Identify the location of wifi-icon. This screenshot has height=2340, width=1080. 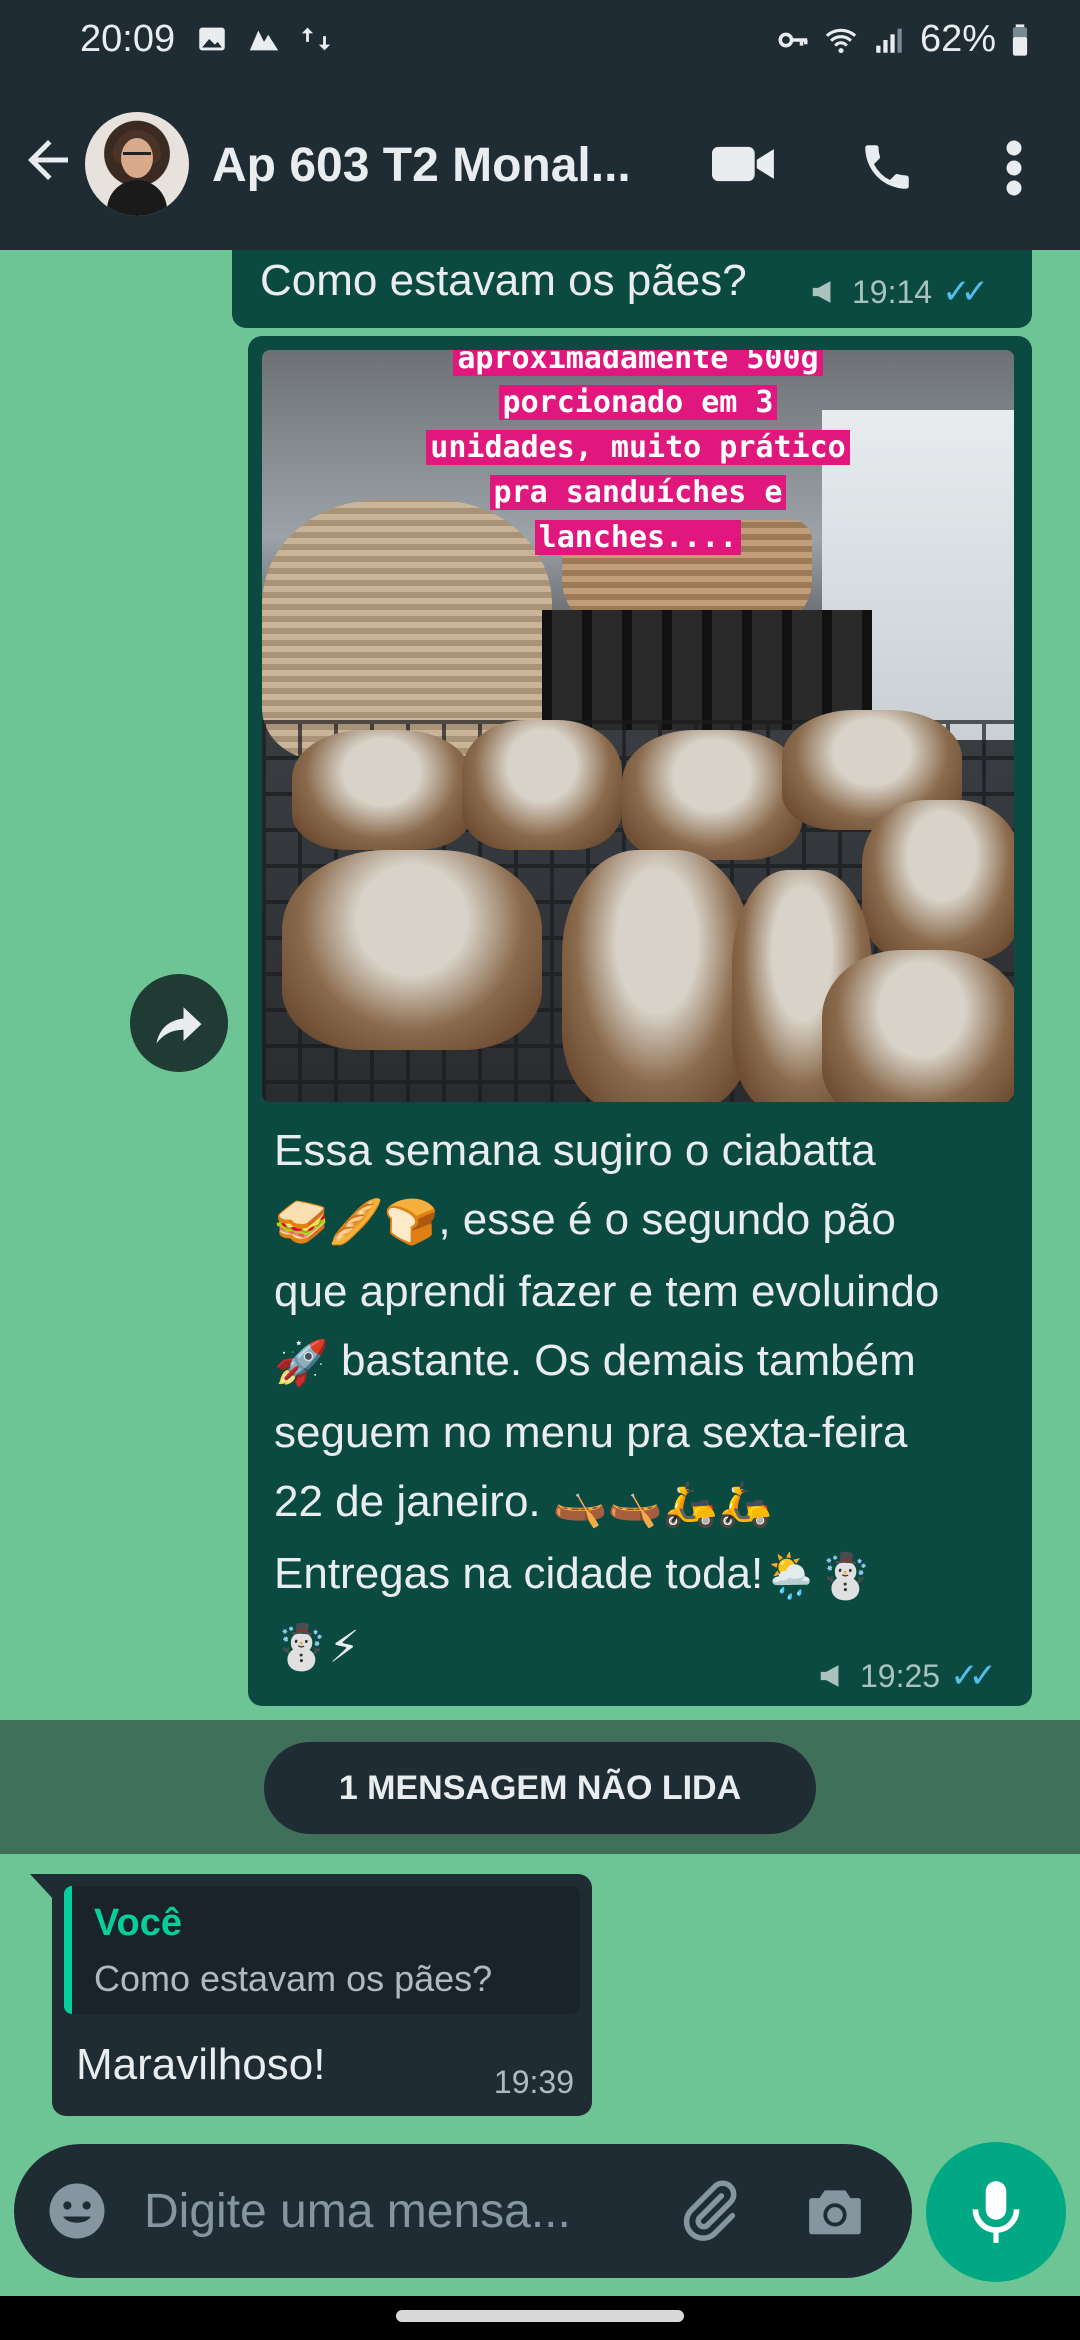
(841, 40).